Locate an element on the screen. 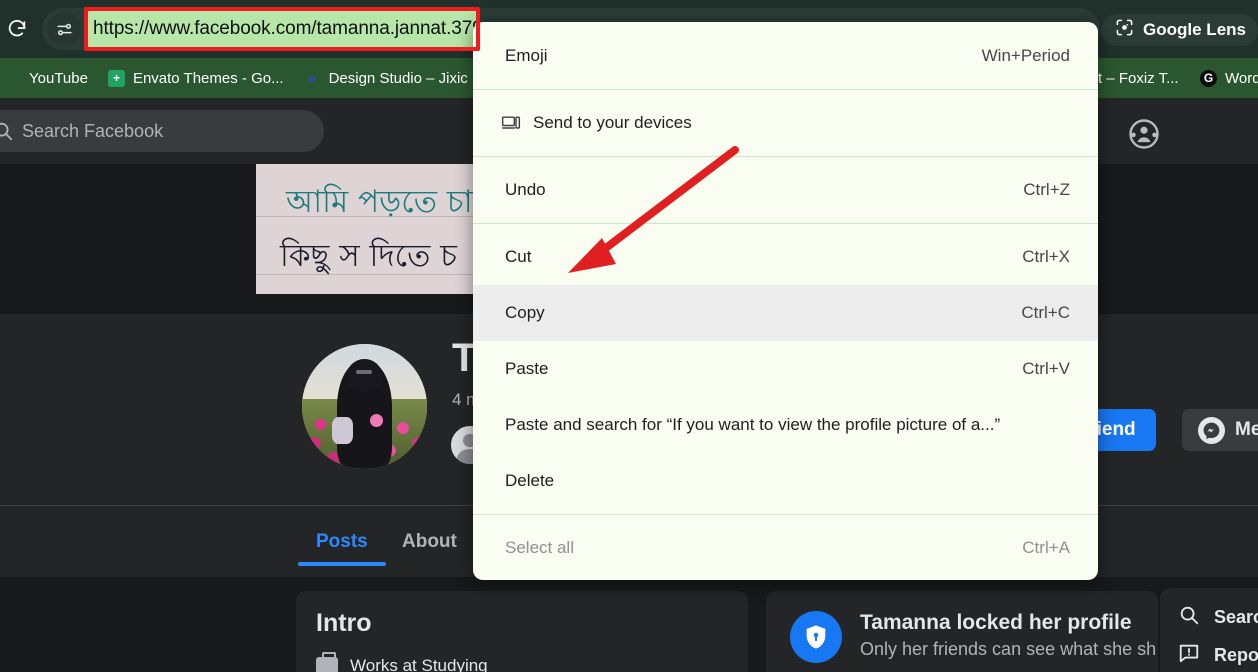 This screenshot has width=1258, height=672. shield-lock-icon is located at coordinates (816, 637).